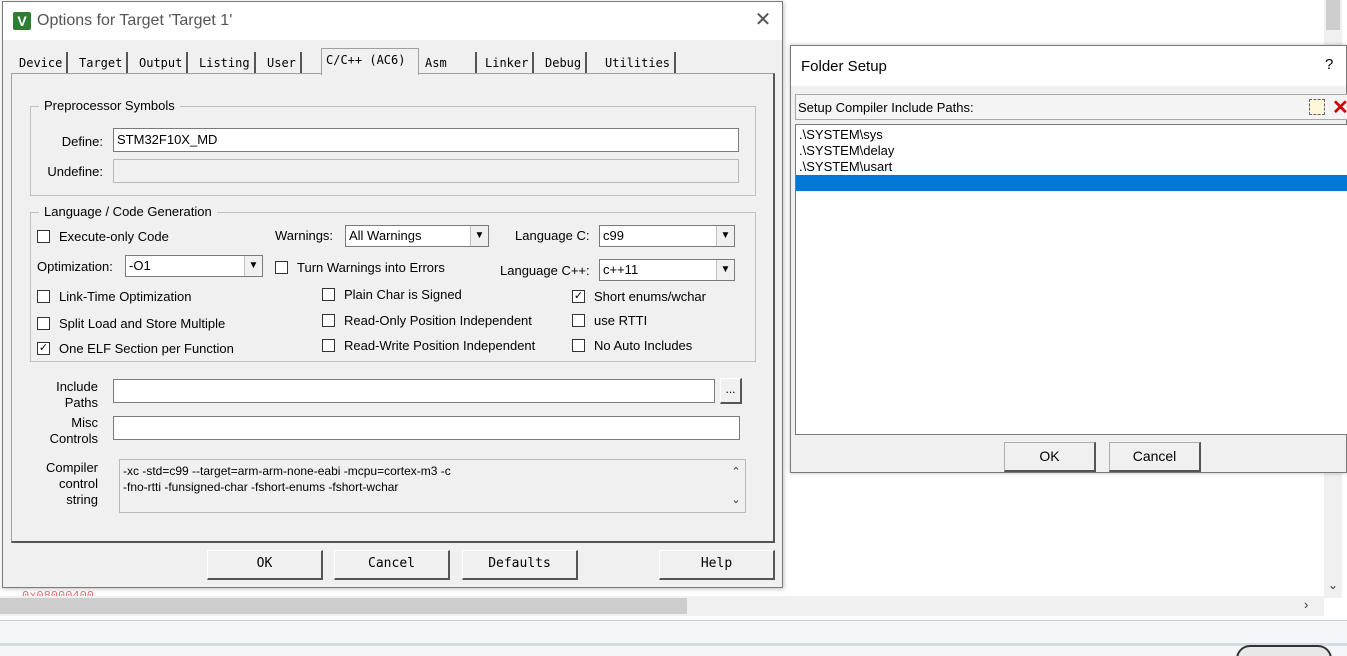 This screenshot has height=656, width=1347. What do you see at coordinates (71, 483) in the screenshot?
I see `compiler-control-label: Compiler control string` at bounding box center [71, 483].